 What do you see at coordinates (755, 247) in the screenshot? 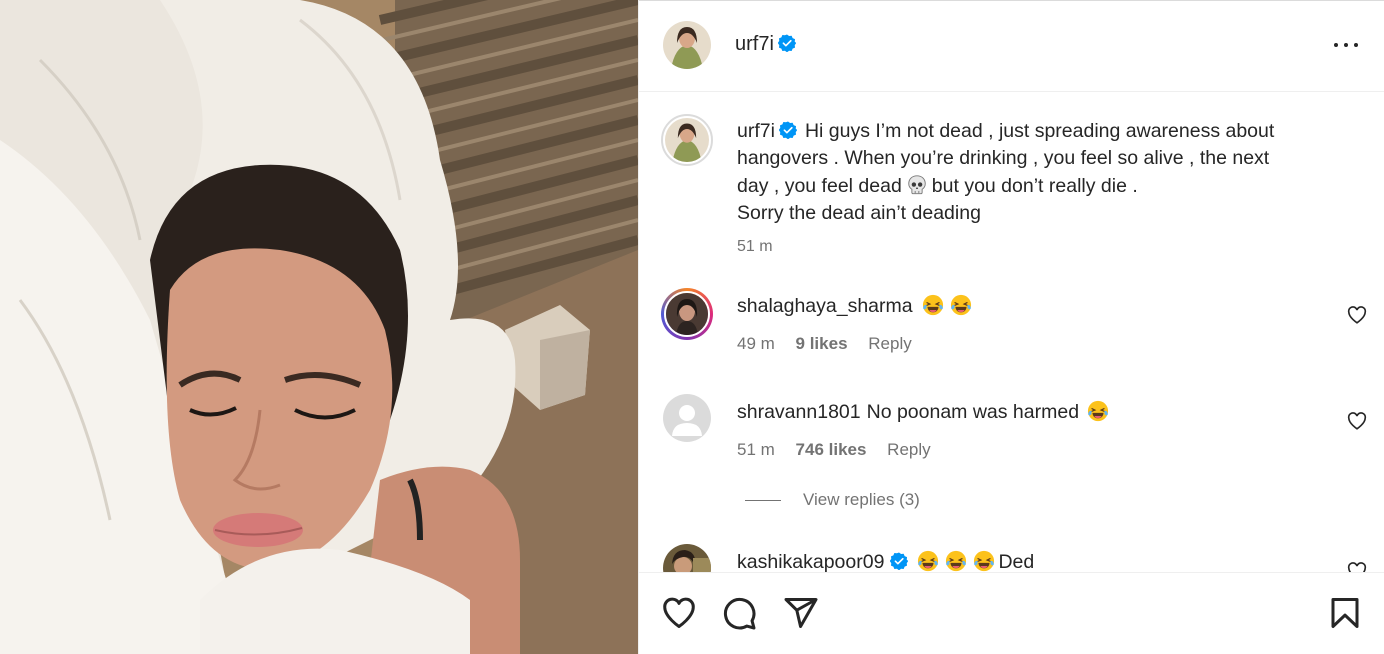
I see `caption-timestamp: 51 m` at bounding box center [755, 247].